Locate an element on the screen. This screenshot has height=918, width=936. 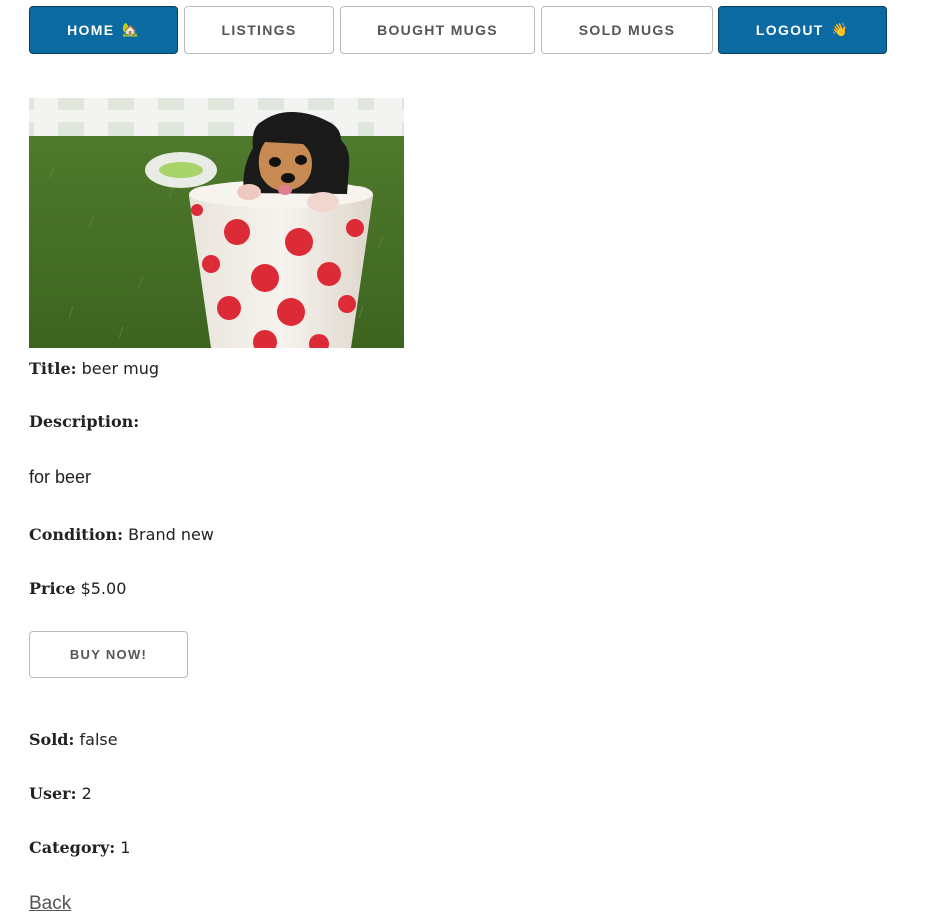
bought-mugs-button-label: BOUGHT MUGS is located at coordinates (437, 30).